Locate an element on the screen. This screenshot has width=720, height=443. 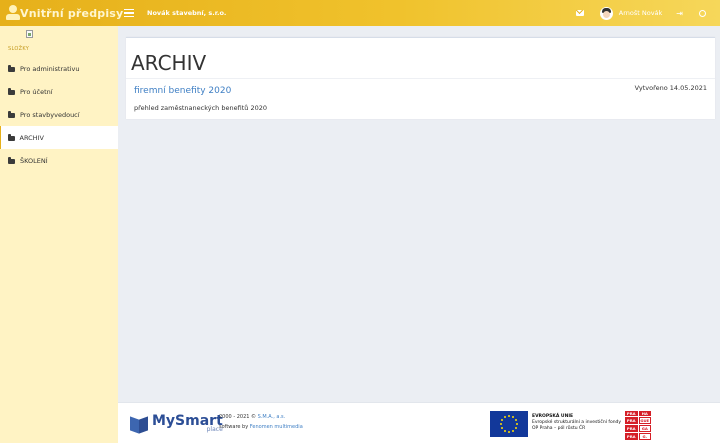
mysmart-logo-icon is located at coordinates (139, 424).